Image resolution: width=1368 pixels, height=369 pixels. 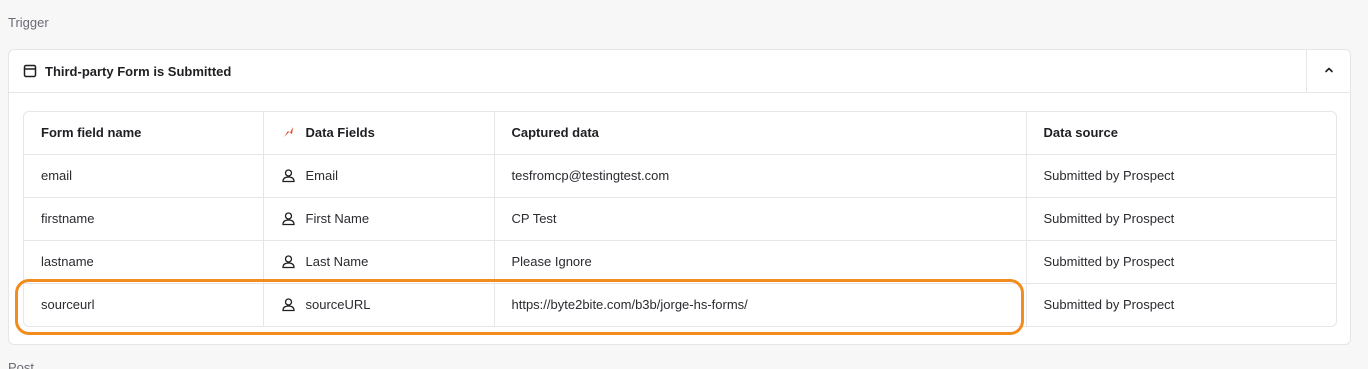 What do you see at coordinates (1181, 133) in the screenshot?
I see `header-data-source: Data source` at bounding box center [1181, 133].